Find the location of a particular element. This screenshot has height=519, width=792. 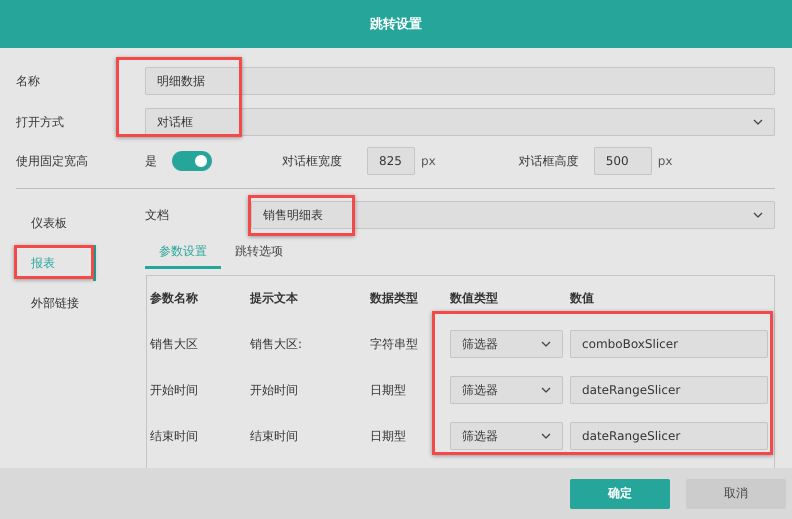

dialog-title: 跳转设置 is located at coordinates (396, 24).